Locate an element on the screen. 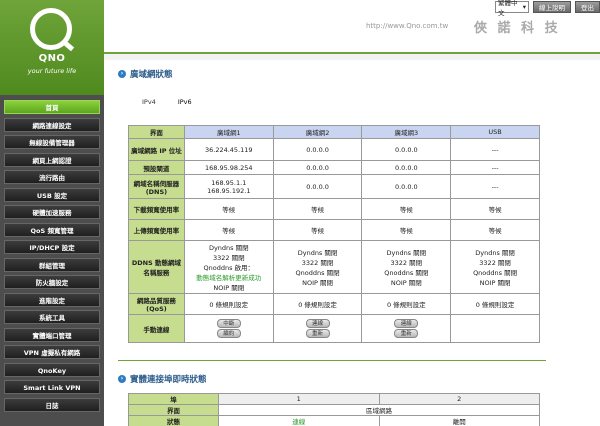 Image resolution: width=600 pixels, height=426 pixels. section-divider is located at coordinates (332, 360).